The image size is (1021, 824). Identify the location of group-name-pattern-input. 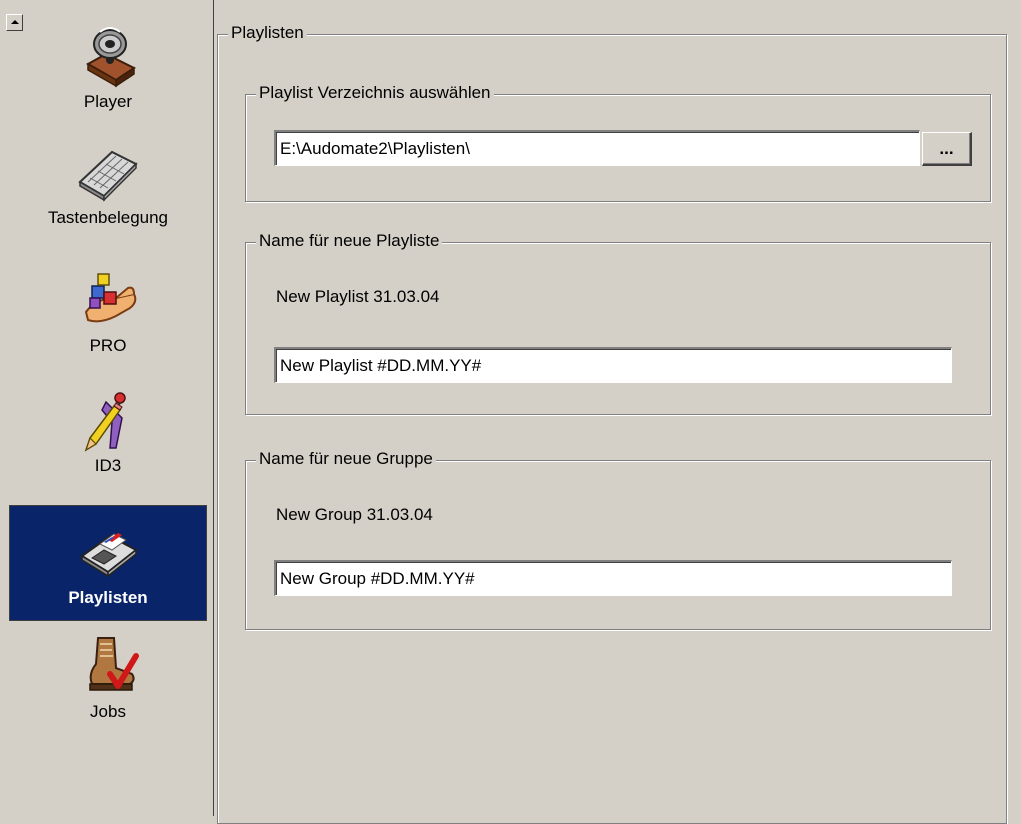
(613, 578).